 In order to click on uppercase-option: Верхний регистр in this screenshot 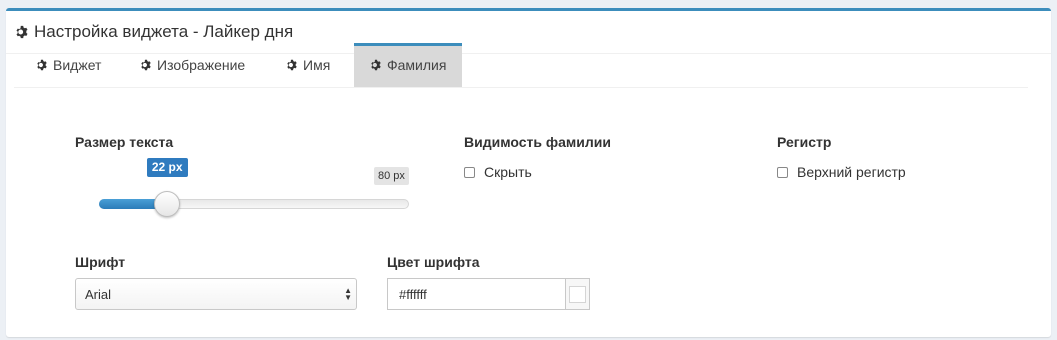, I will do `click(841, 172)`.